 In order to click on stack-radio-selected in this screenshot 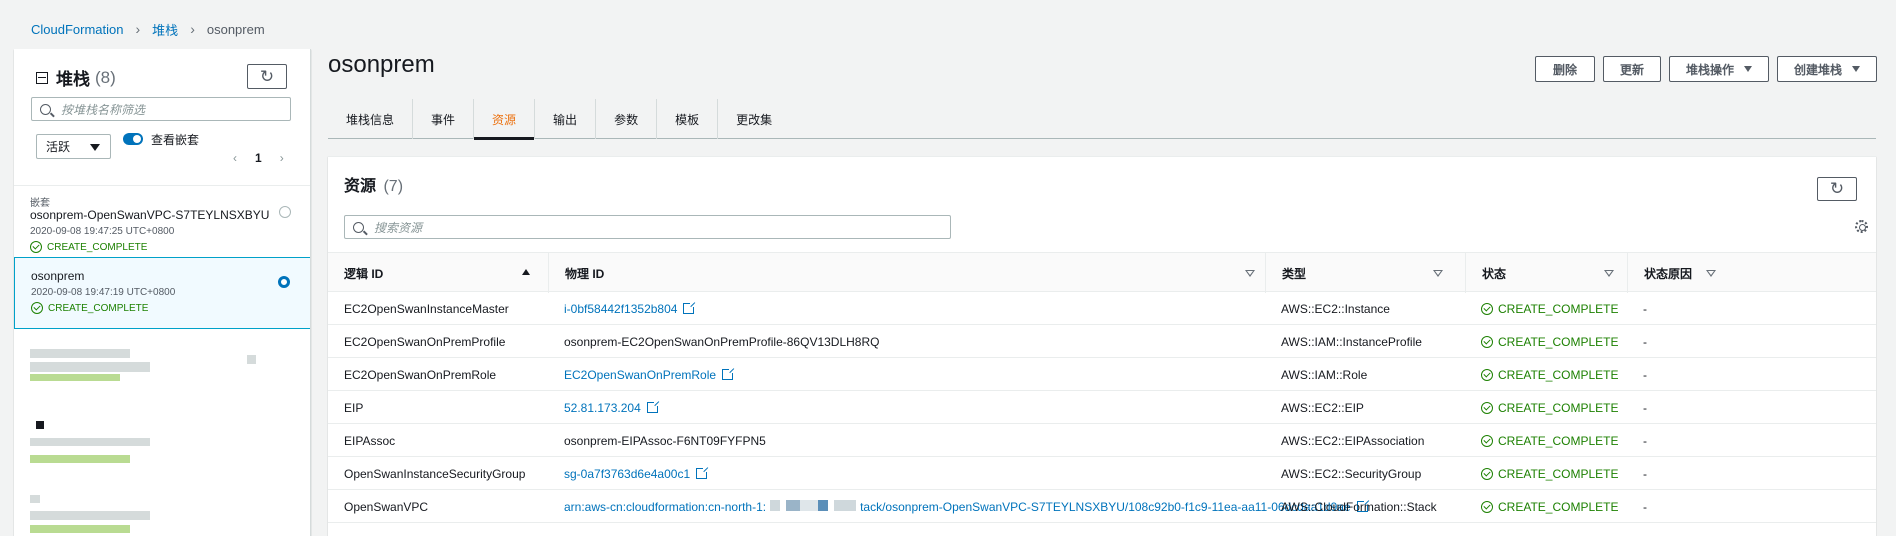, I will do `click(284, 282)`.